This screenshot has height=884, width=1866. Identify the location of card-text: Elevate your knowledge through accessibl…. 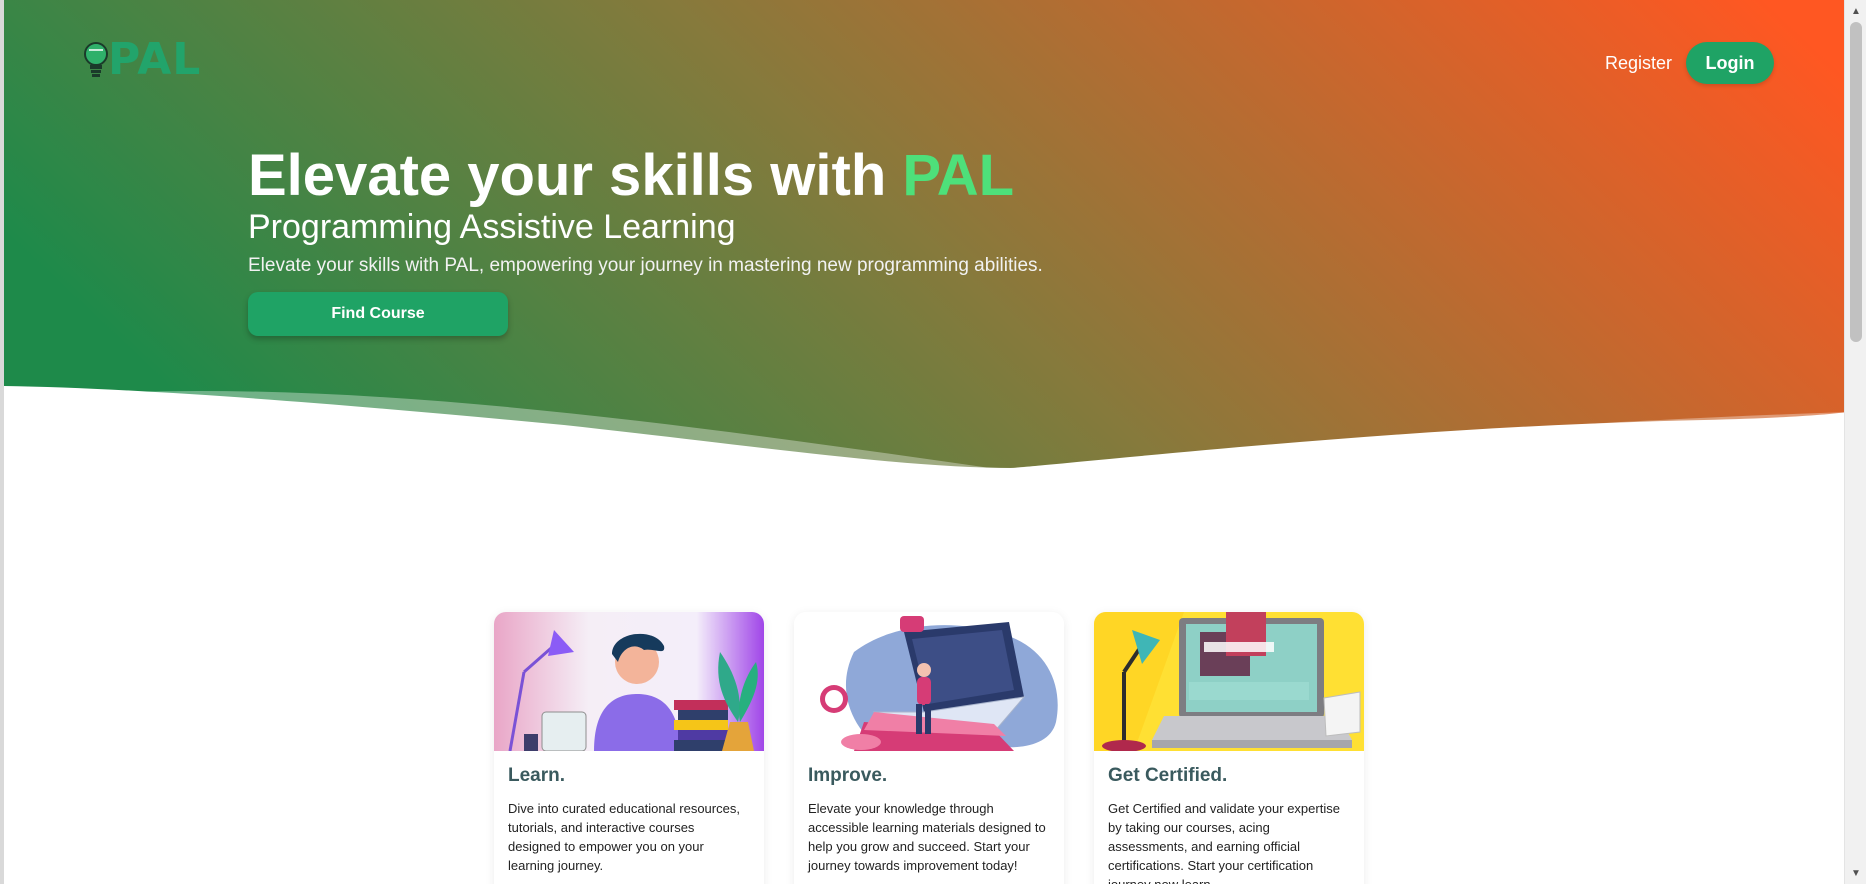
(927, 837).